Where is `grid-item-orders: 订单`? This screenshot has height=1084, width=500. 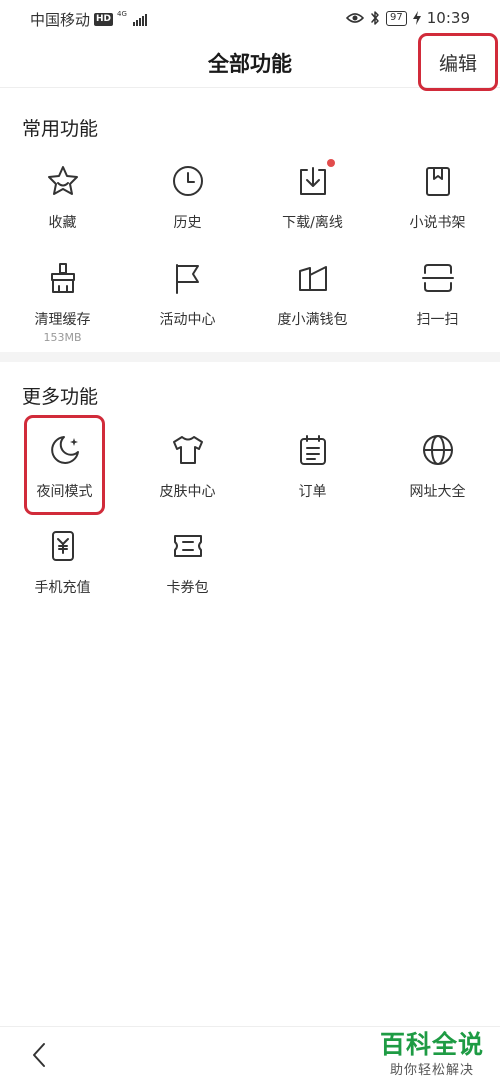 grid-item-orders: 订单 is located at coordinates (312, 475).